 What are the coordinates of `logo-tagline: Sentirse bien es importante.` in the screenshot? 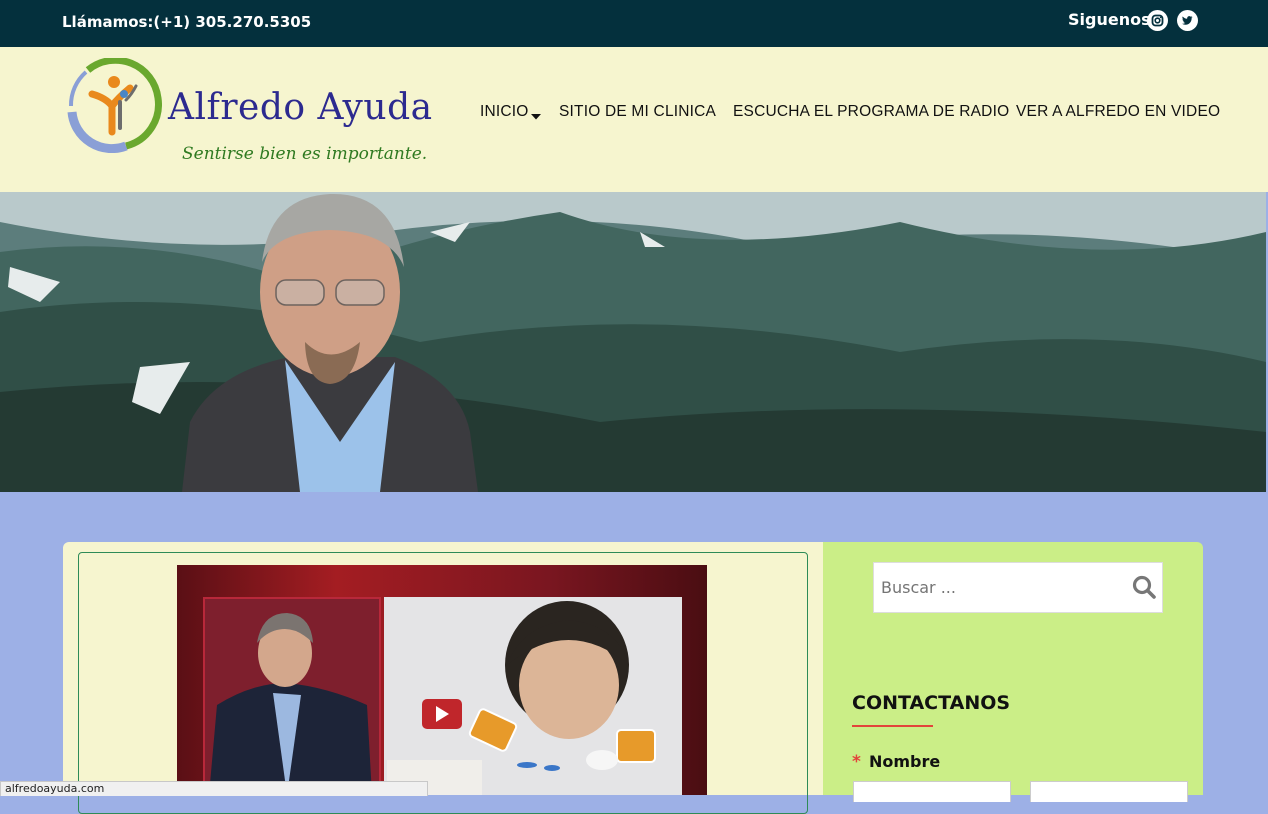 It's located at (305, 154).